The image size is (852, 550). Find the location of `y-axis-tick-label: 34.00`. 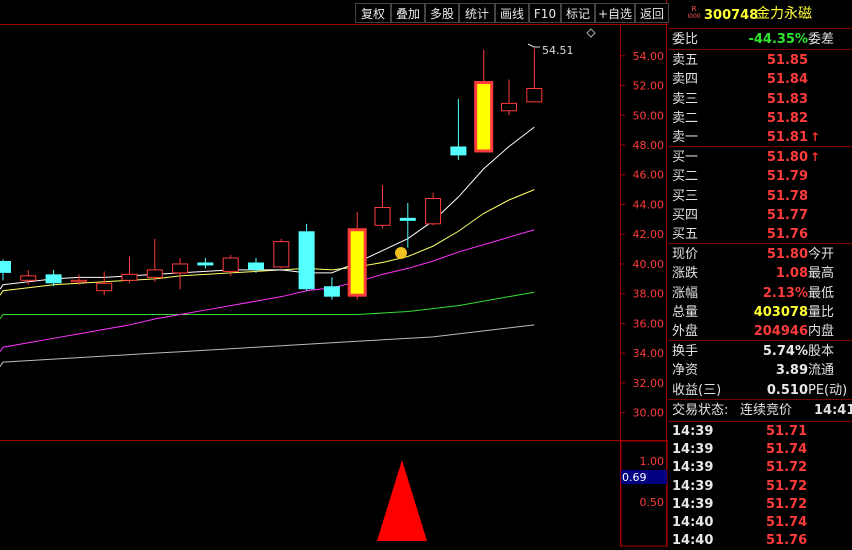

y-axis-tick-label: 34.00 is located at coordinates (649, 353).